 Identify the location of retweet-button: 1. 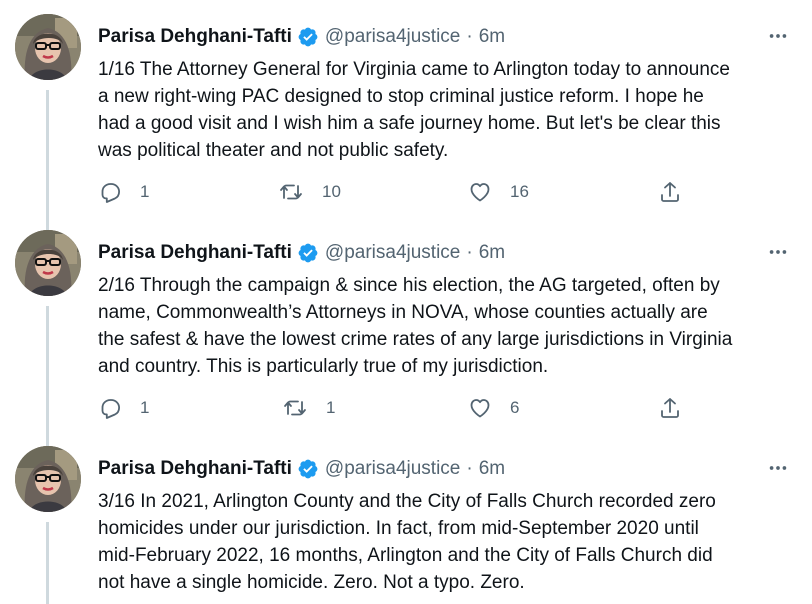
(308, 408).